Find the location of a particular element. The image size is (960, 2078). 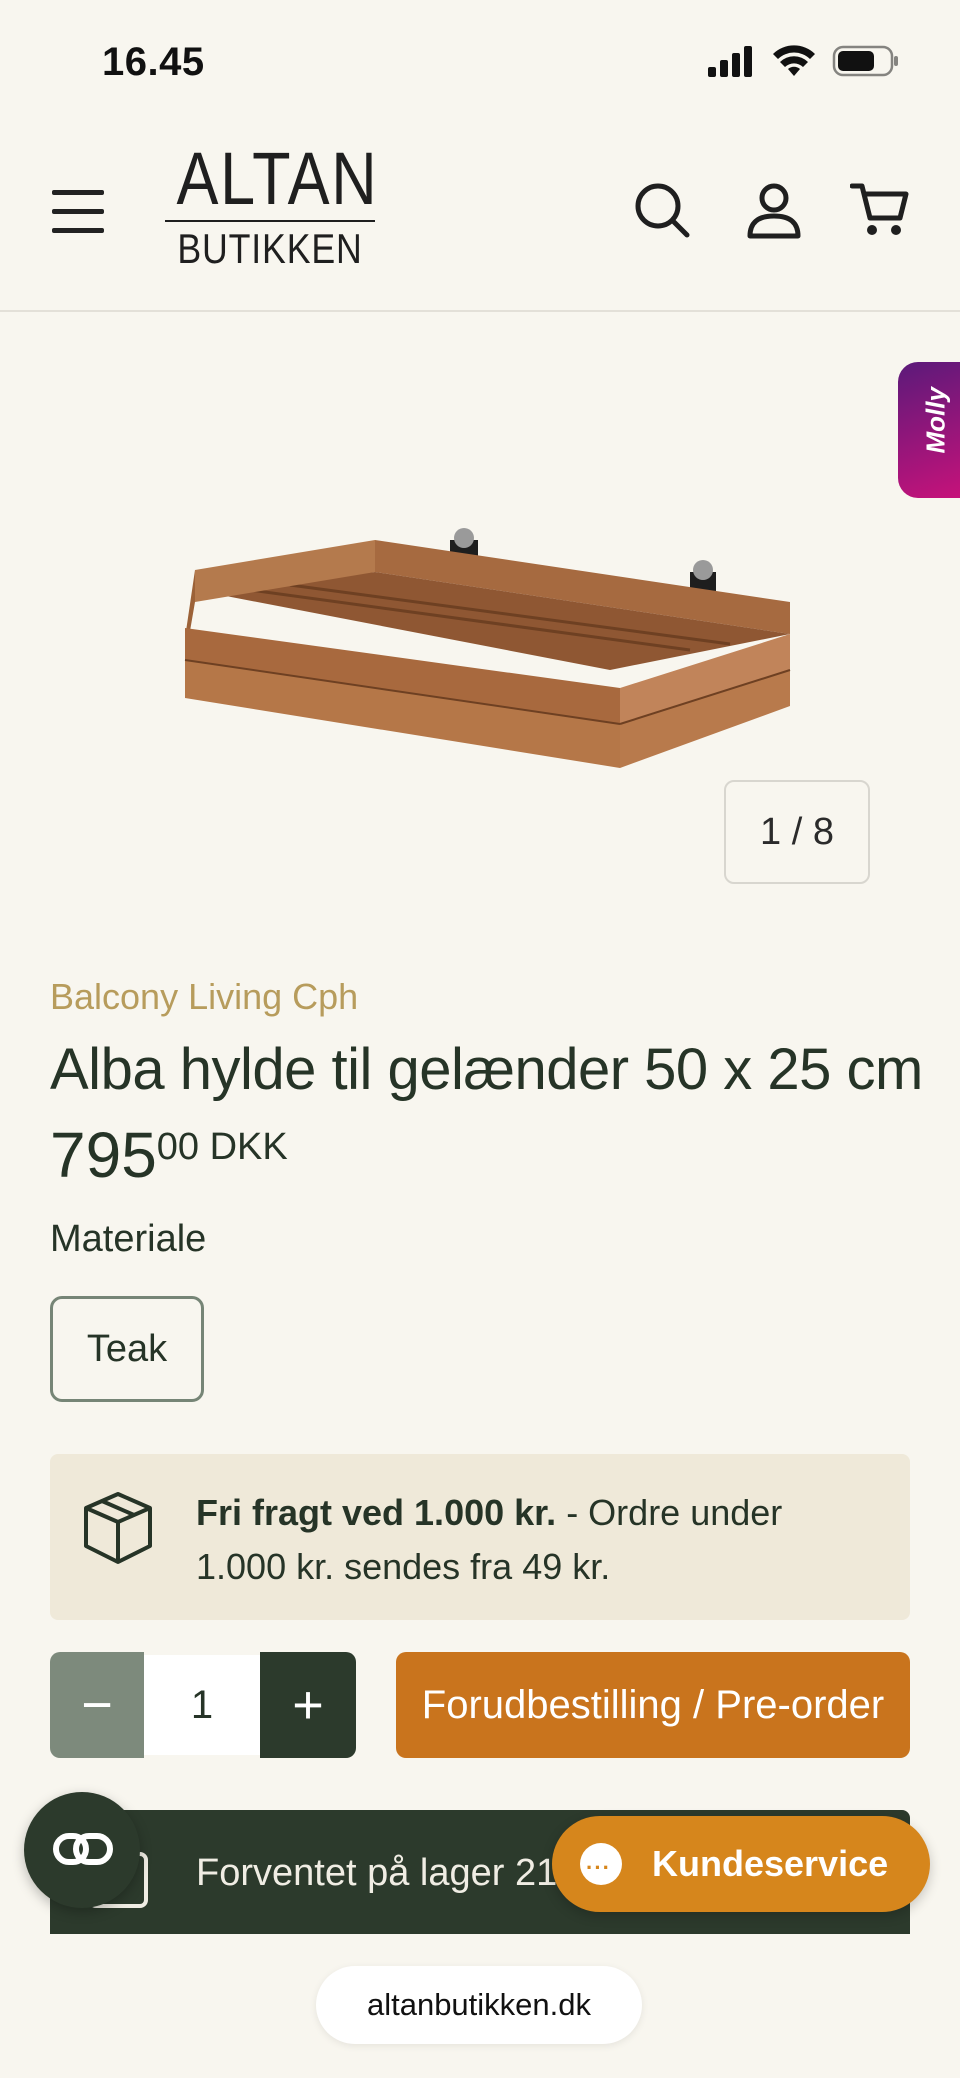

browser-url-bar: altanbutikken.dk is located at coordinates (479, 2005).